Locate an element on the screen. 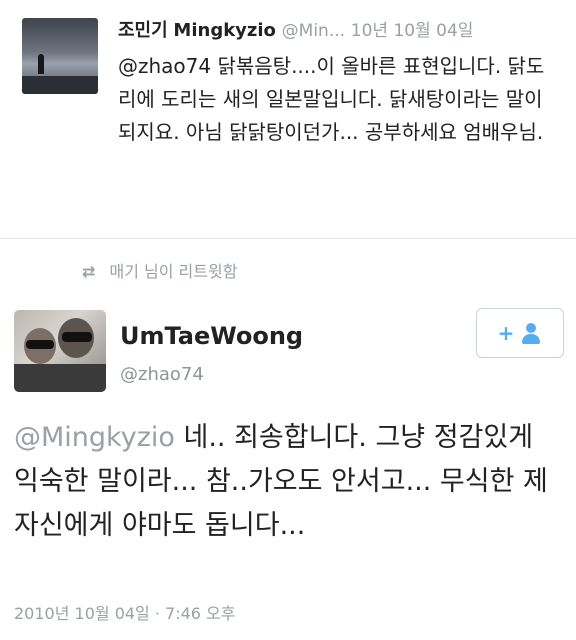  user-handle: @zhao74 is located at coordinates (162, 374).